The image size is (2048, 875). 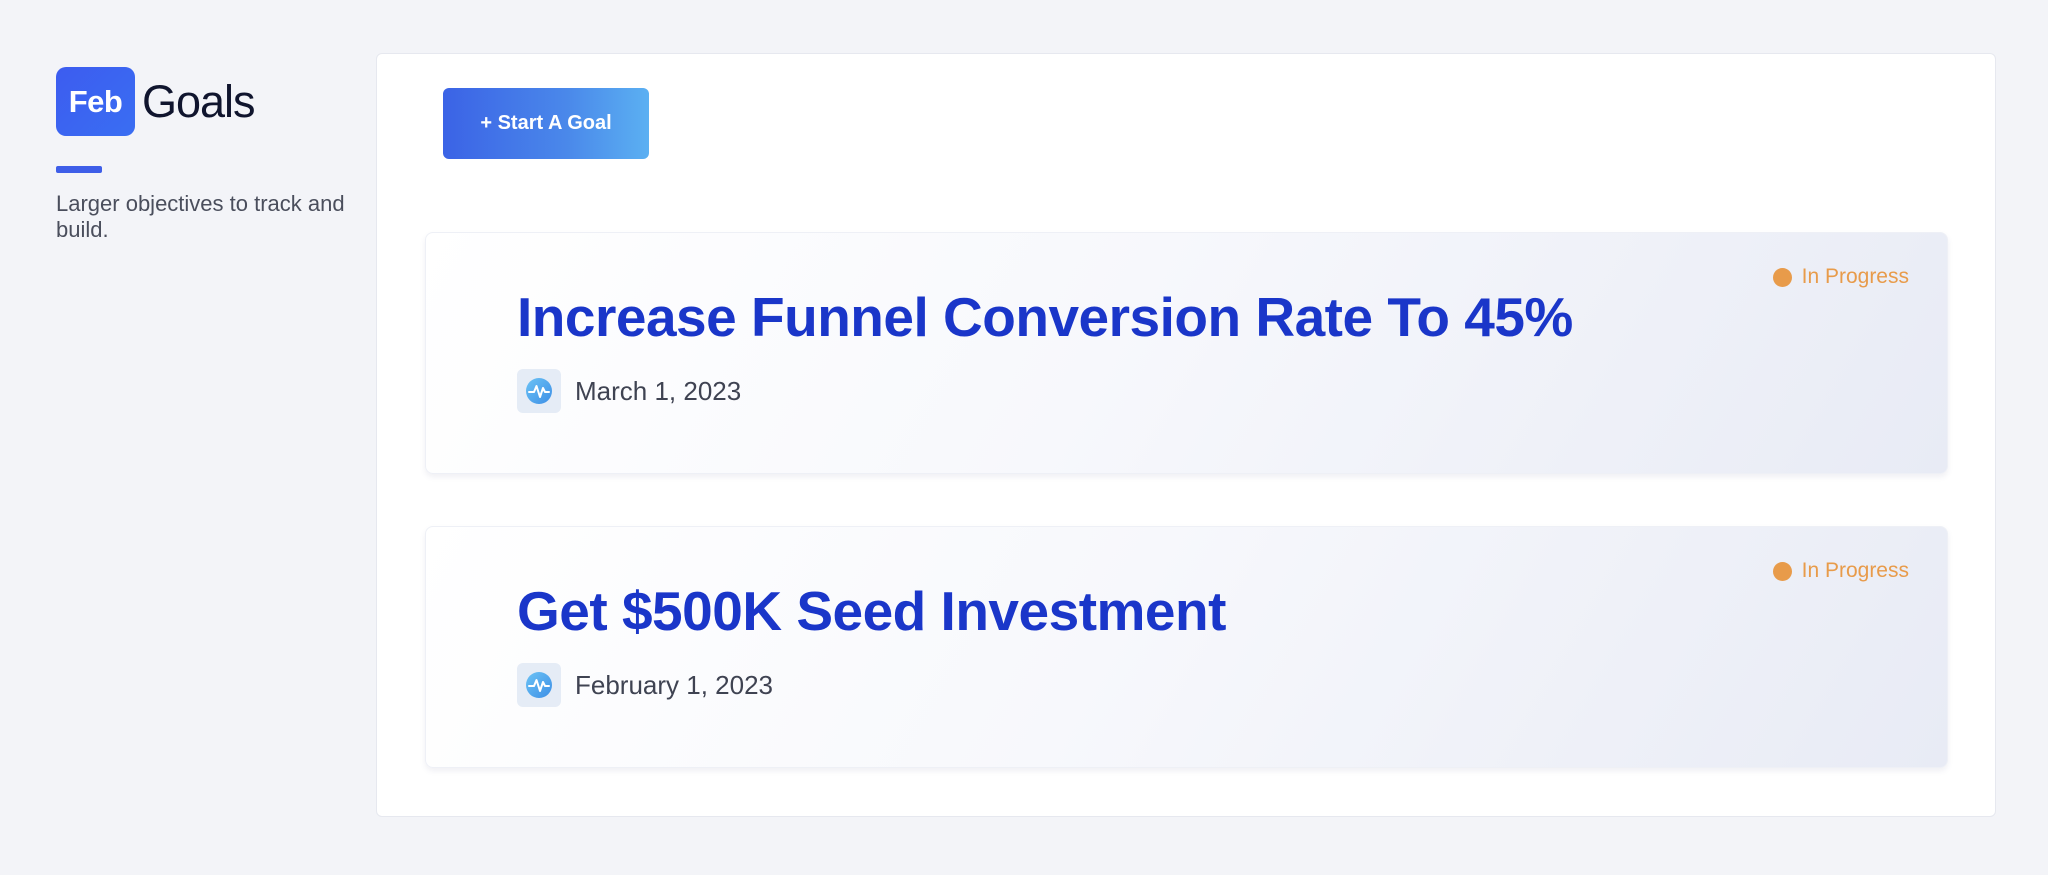 I want to click on accent-divider, so click(x=79, y=169).